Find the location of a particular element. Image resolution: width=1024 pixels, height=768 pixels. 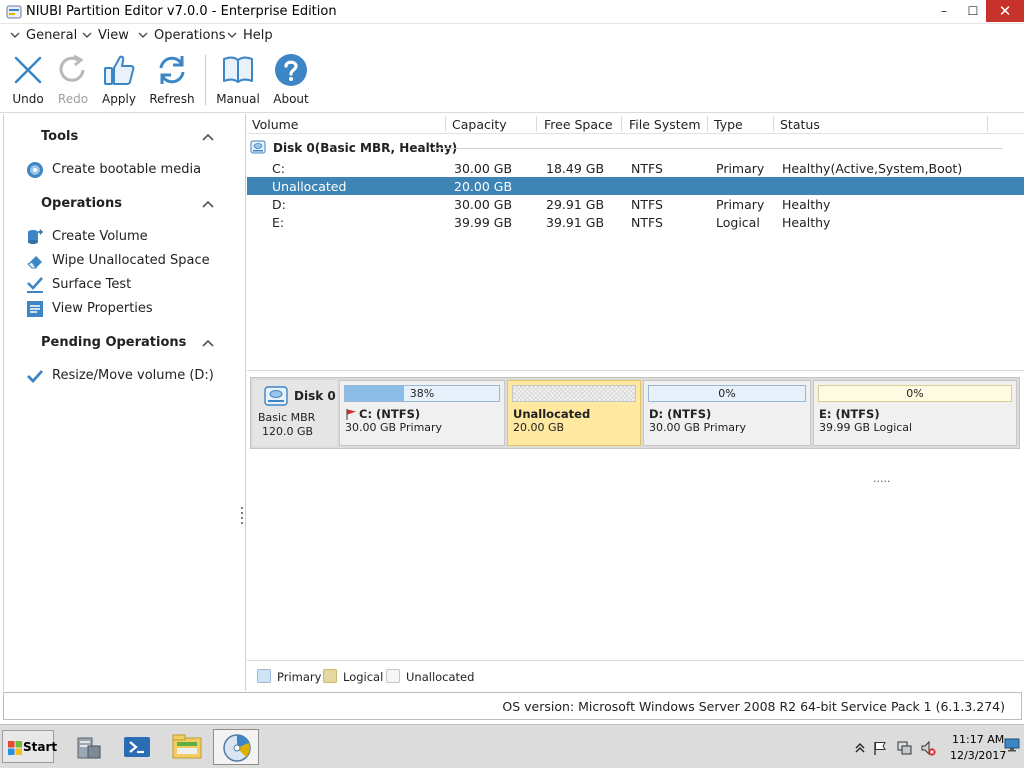

partition-block: 0% E: (NTFS) 39.99 GB Logical is located at coordinates (915, 413).